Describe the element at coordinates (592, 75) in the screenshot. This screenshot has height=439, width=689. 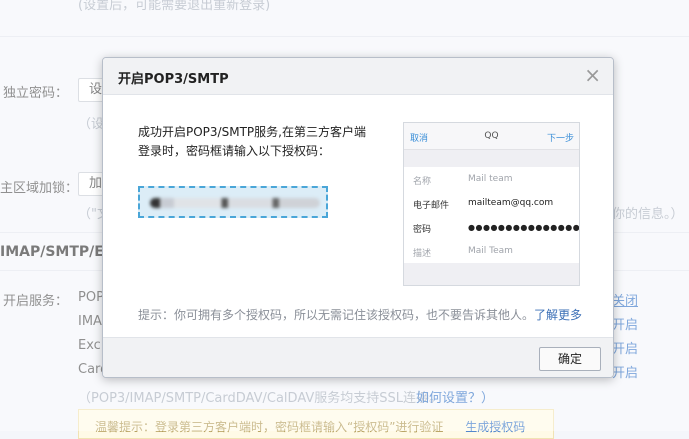
I see `close-icon: ×` at that location.